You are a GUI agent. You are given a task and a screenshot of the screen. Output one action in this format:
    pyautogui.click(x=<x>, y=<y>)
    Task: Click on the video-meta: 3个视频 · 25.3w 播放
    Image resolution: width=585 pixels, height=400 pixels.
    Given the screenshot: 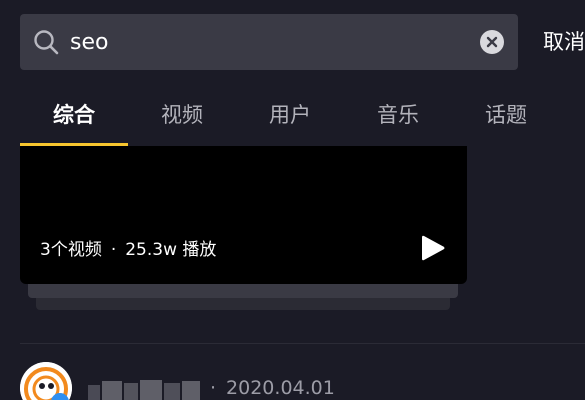 What is the action you would take?
    pyautogui.click(x=128, y=250)
    